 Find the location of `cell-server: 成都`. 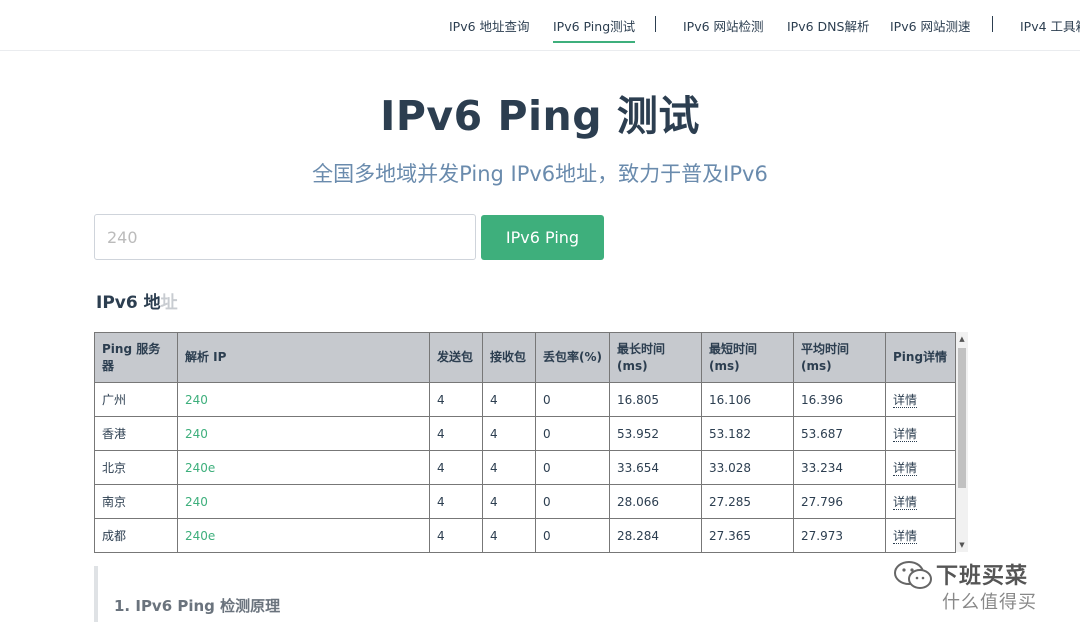

cell-server: 成都 is located at coordinates (136, 535).